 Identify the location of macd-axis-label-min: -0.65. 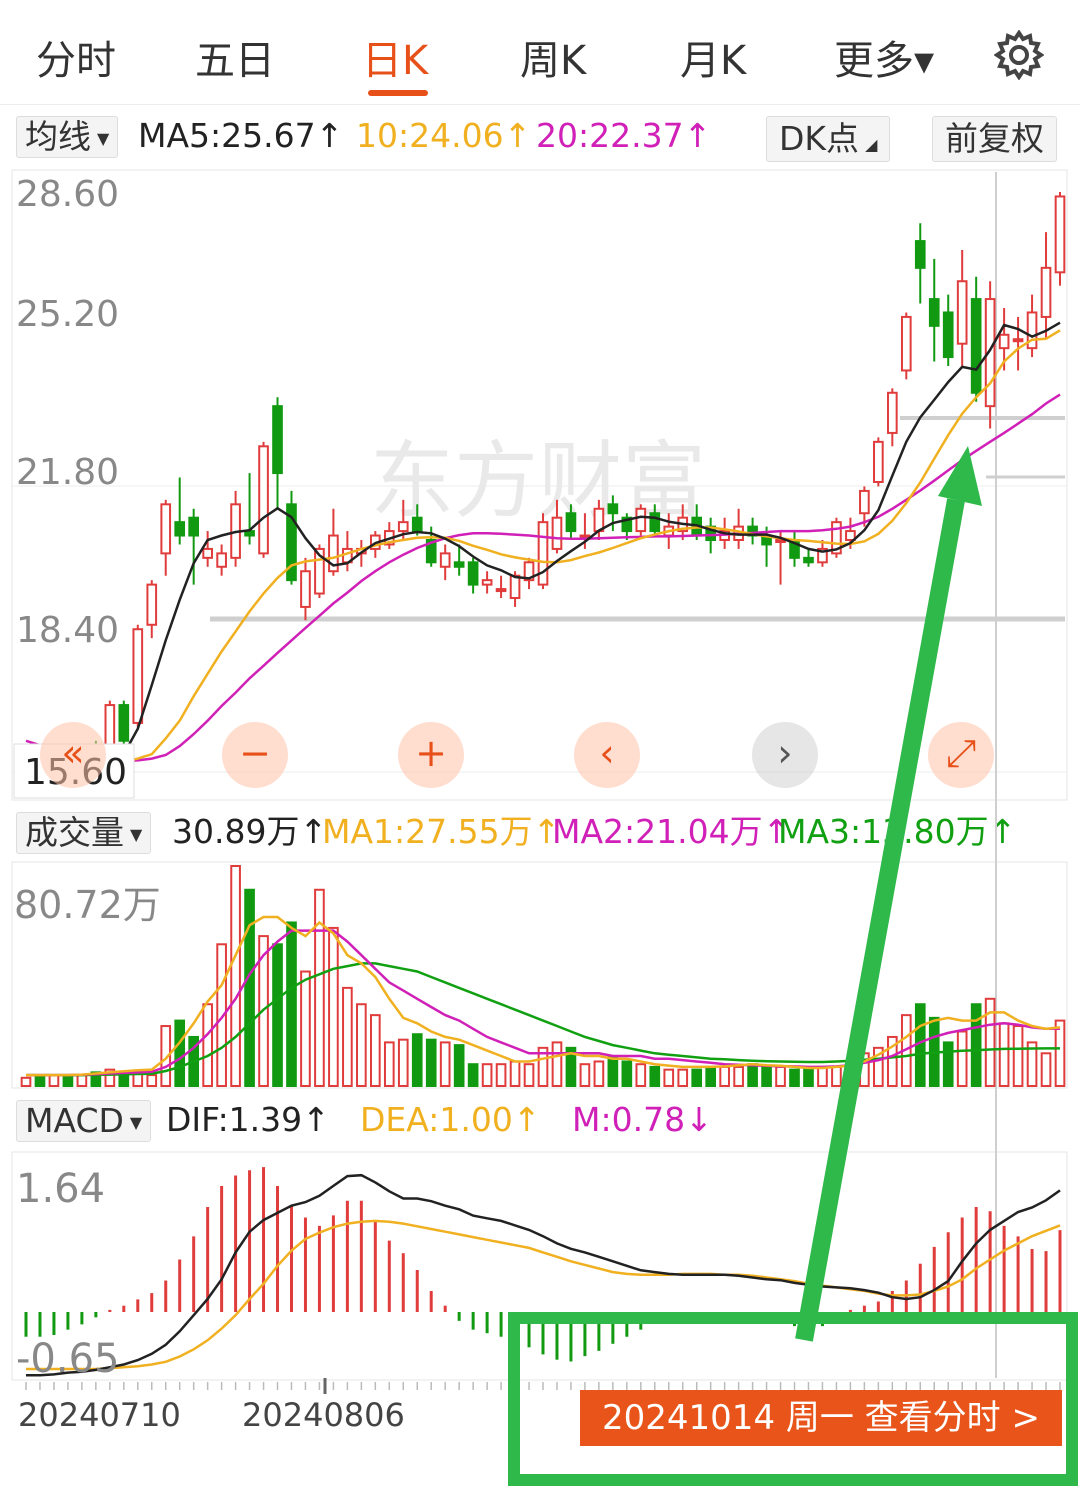
(68, 1359).